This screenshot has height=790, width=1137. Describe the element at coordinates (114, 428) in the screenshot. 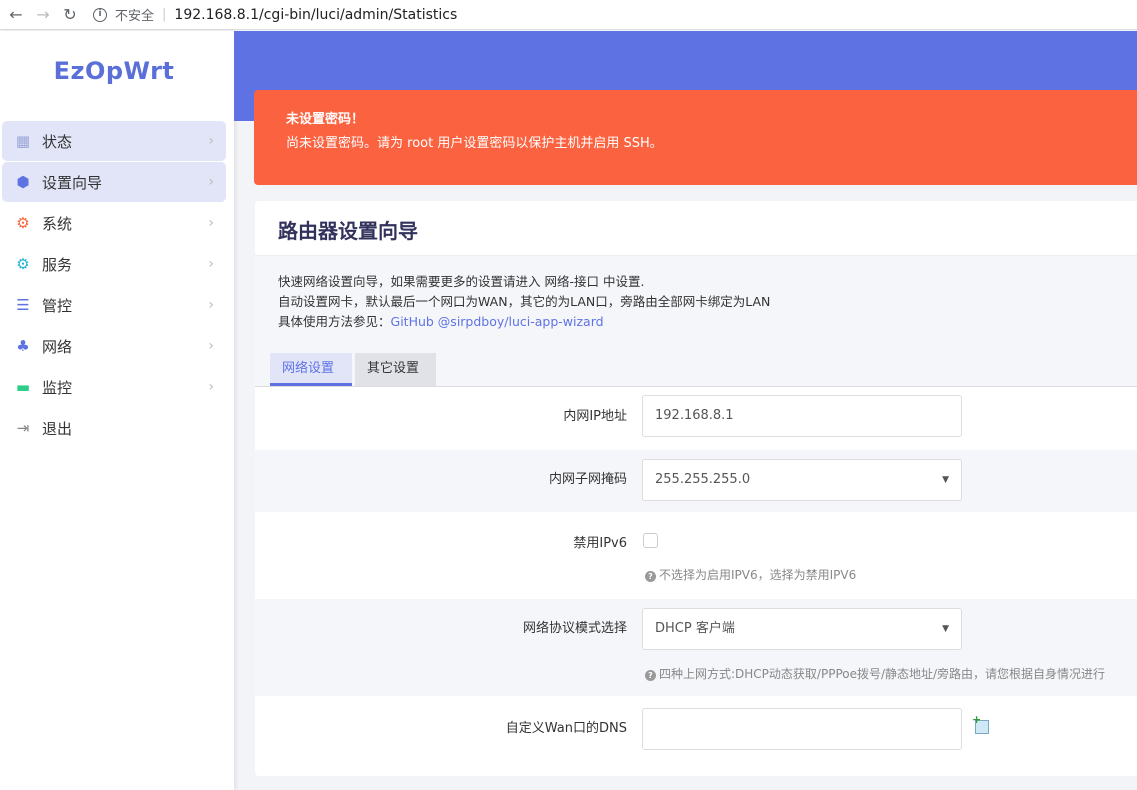

I see `sidebar-item-logout: ⇥ 退出` at that location.